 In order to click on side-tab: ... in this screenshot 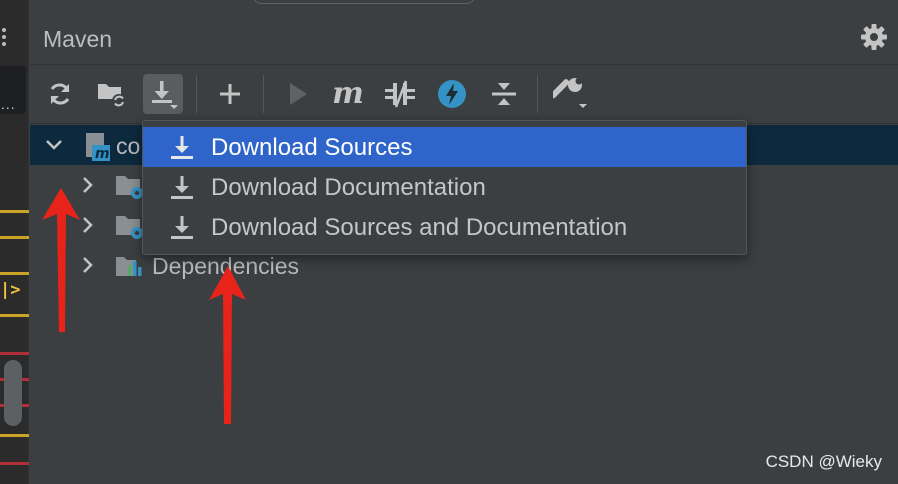, I will do `click(13, 90)`.